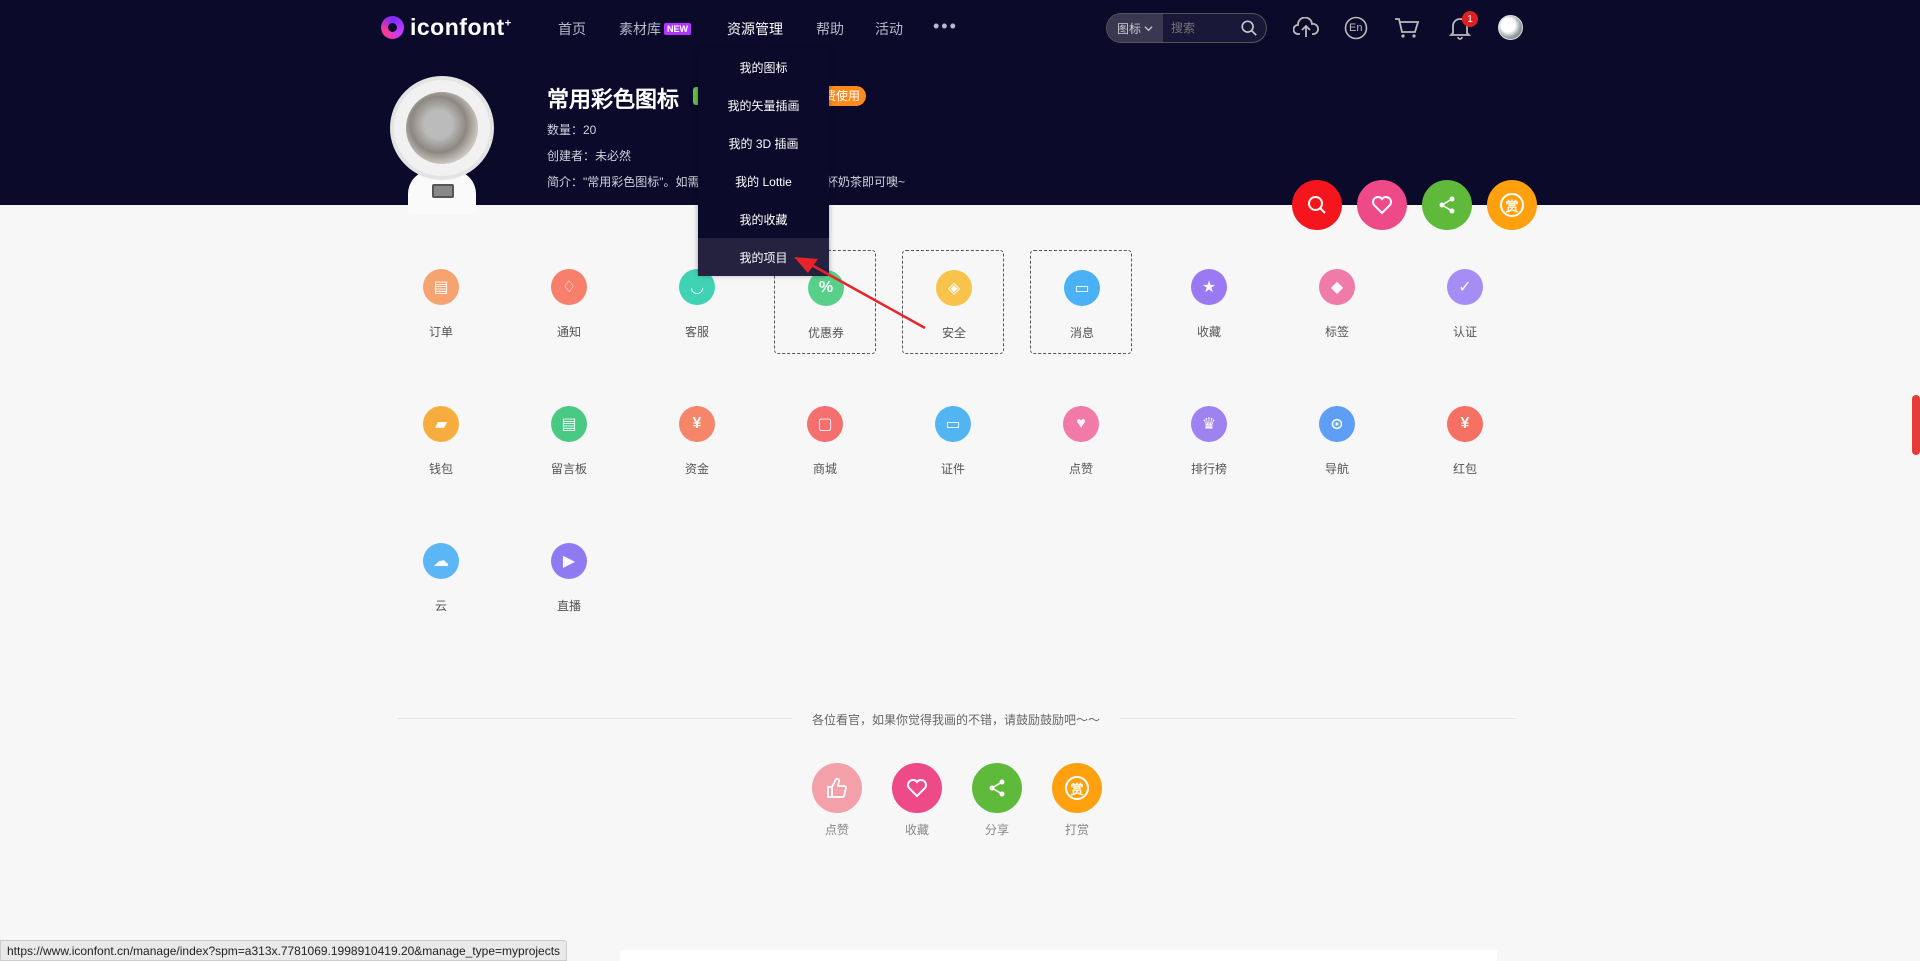 This screenshot has width=1920, height=961. I want to click on icon-thumbnail: ◈, so click(954, 288).